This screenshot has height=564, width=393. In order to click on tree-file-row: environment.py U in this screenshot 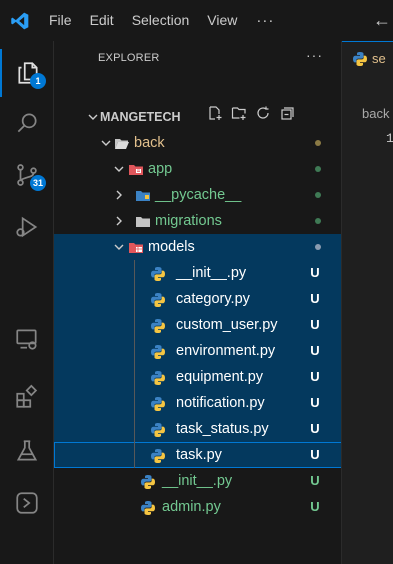, I will do `click(198, 351)`.